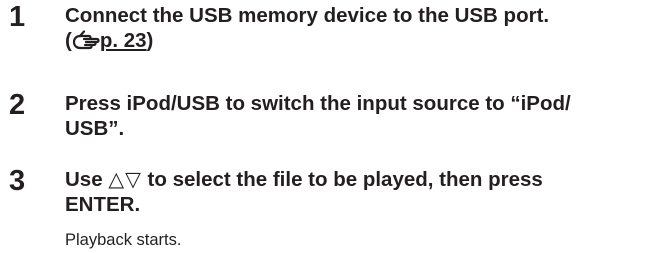 The height and width of the screenshot is (253, 664). What do you see at coordinates (87, 179) in the screenshot?
I see `step-text: Use` at bounding box center [87, 179].